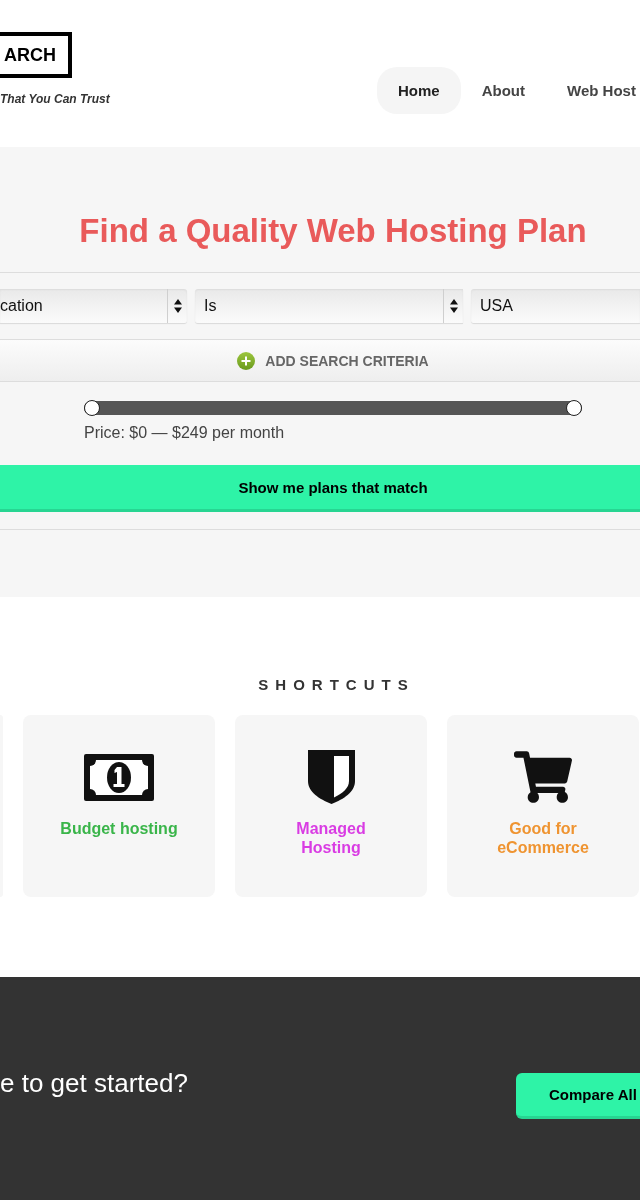 This screenshot has width=640, height=1200. Describe the element at coordinates (419, 90) in the screenshot. I see `nav-link: Home` at that location.